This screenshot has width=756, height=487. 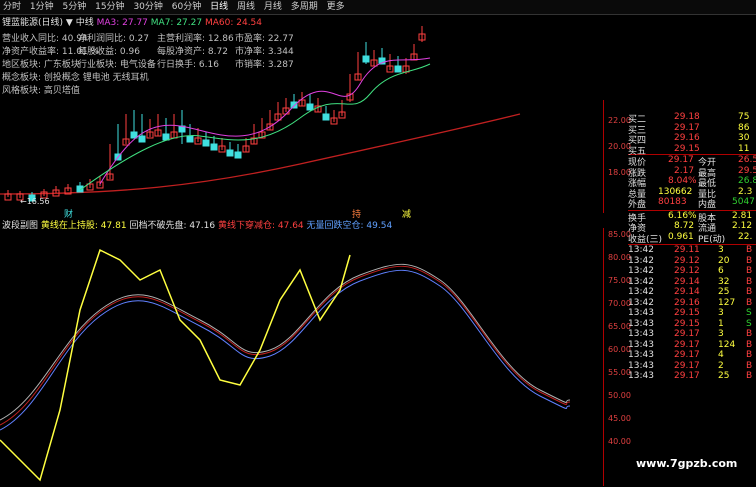 I want to click on trade-tick: 13:42 29.14 25 B, so click(x=690, y=292).